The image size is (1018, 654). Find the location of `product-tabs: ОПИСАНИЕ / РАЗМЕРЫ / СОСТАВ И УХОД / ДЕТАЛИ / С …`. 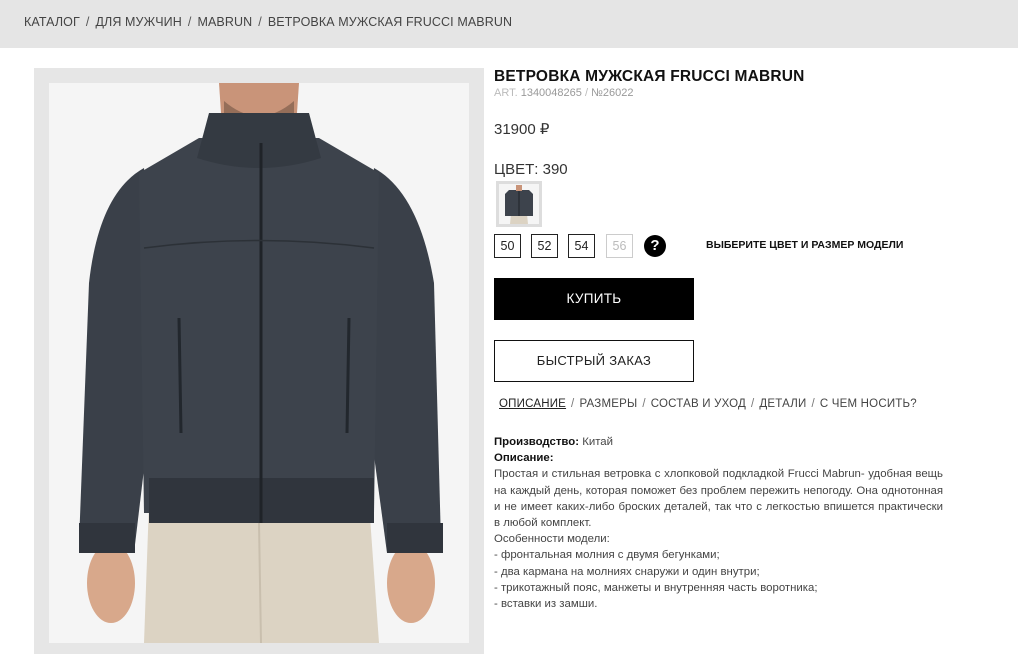

product-tabs: ОПИСАНИЕ / РАЗМЕРЫ / СОСТАВ И УХОД / ДЕТАЛИ / С … is located at coordinates (708, 404).